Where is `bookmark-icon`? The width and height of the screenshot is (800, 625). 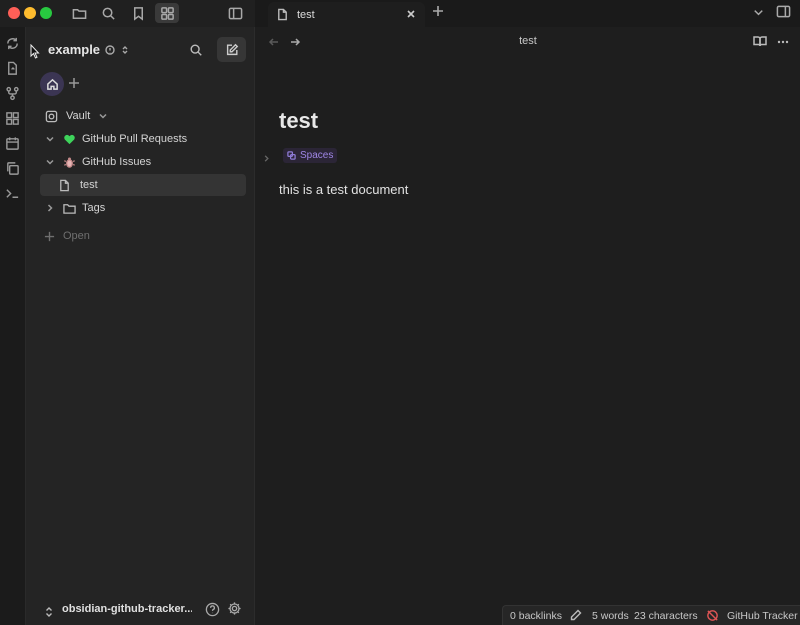
bookmark-icon is located at coordinates (138, 13).